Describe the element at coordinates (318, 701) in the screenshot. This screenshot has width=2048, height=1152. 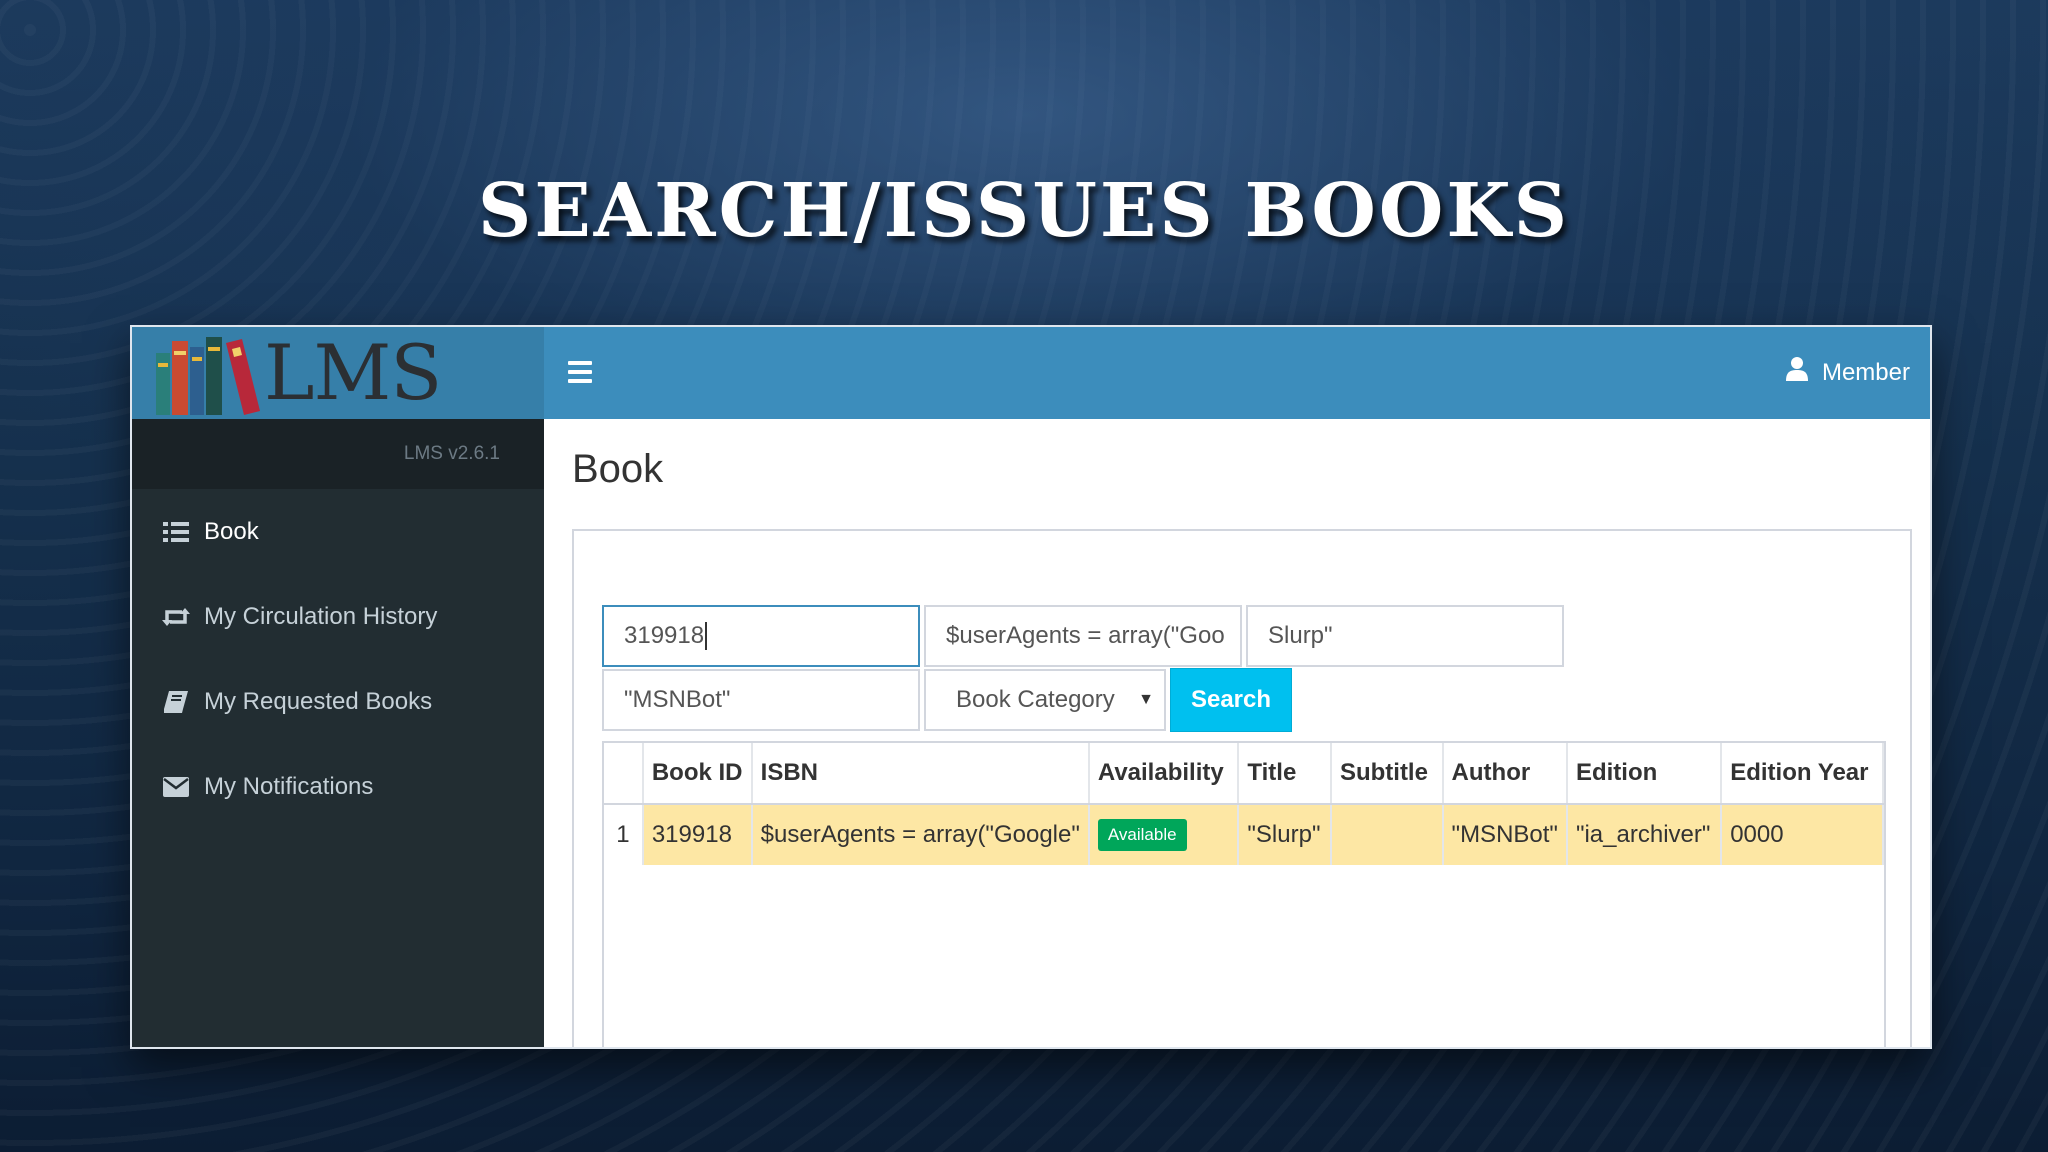
I see `sidebar-item-label: My Requested Books` at that location.